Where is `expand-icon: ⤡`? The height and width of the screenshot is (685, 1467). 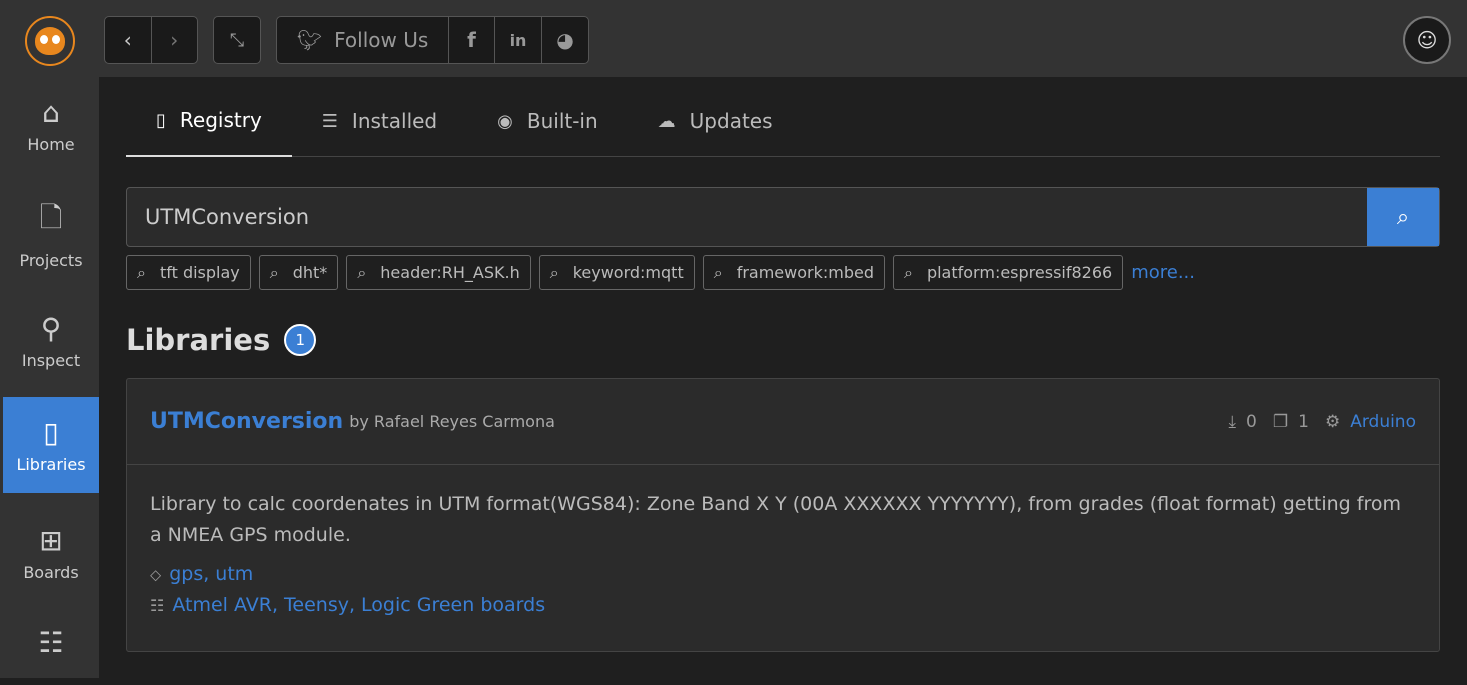
expand-icon: ⤡ is located at coordinates (237, 40).